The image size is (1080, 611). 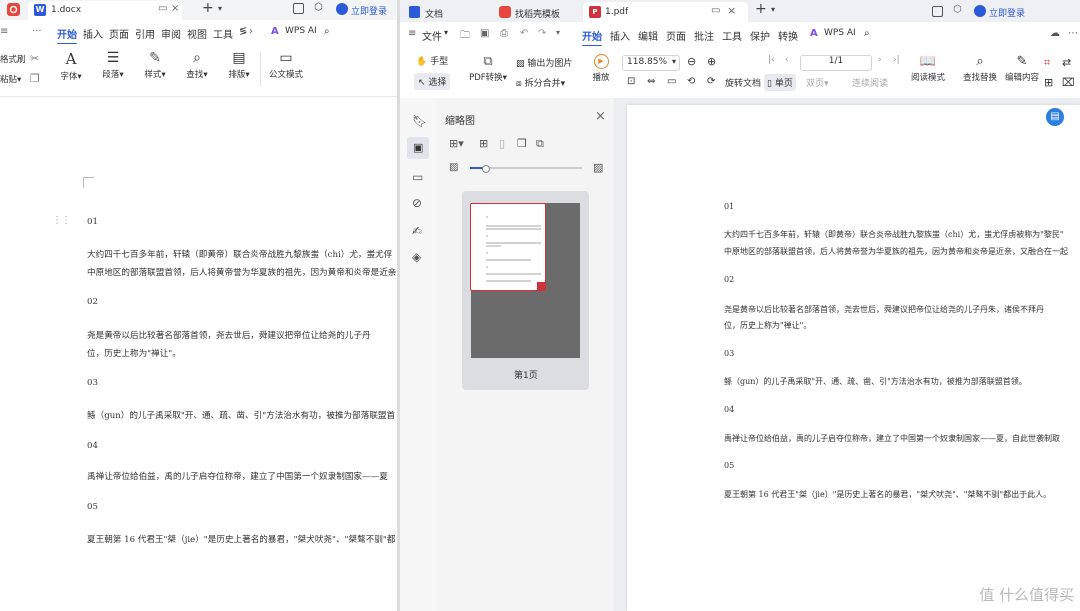 What do you see at coordinates (456, 143) in the screenshot?
I see `grid-view-icon: ⊞▾` at bounding box center [456, 143].